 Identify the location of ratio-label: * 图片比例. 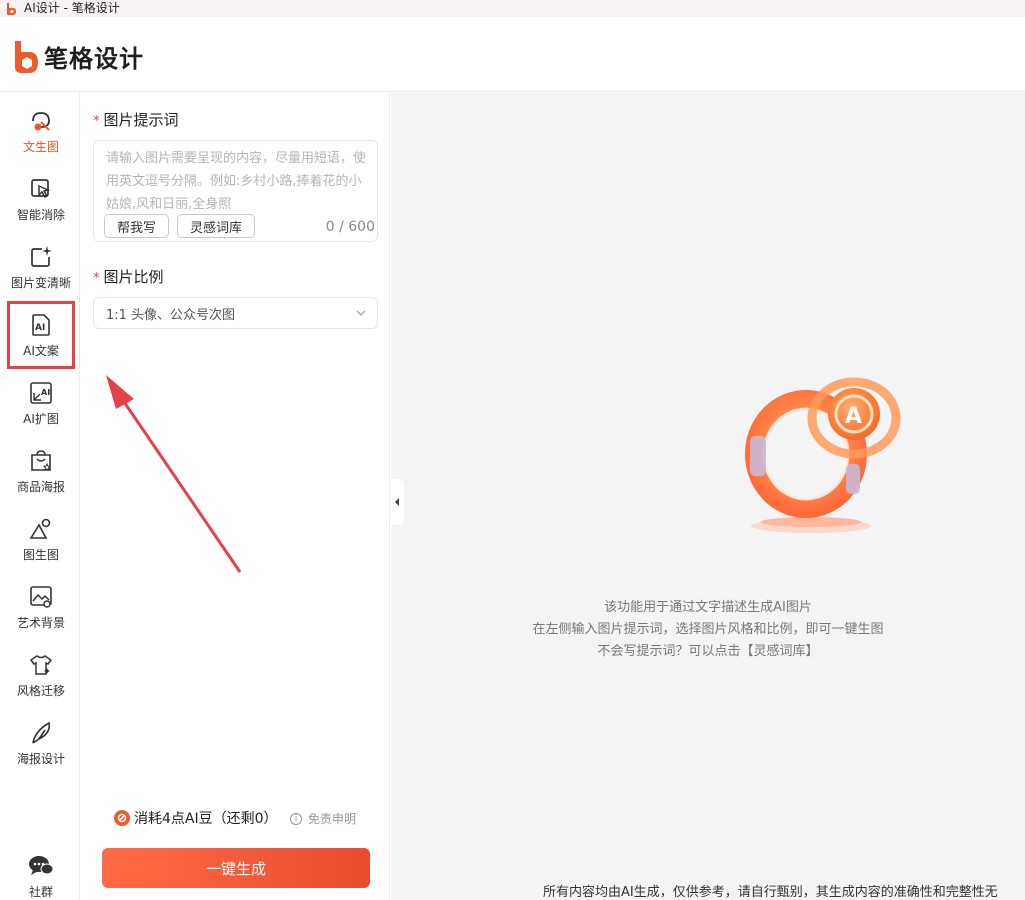
(128, 277).